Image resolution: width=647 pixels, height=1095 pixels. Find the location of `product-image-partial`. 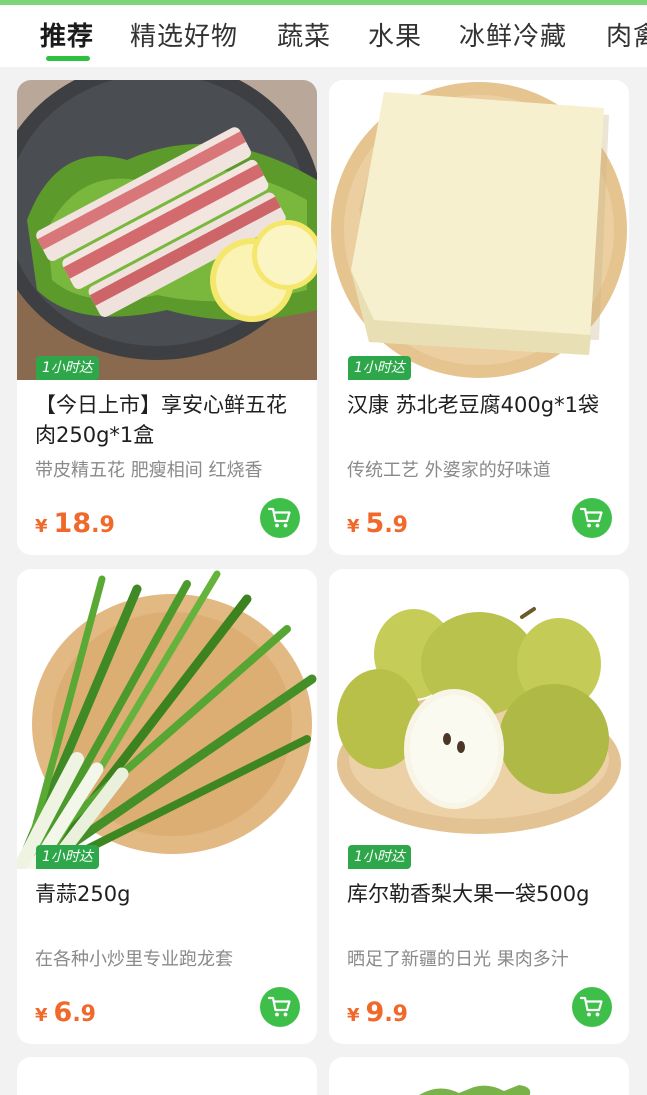

product-image-partial is located at coordinates (475, 1090).